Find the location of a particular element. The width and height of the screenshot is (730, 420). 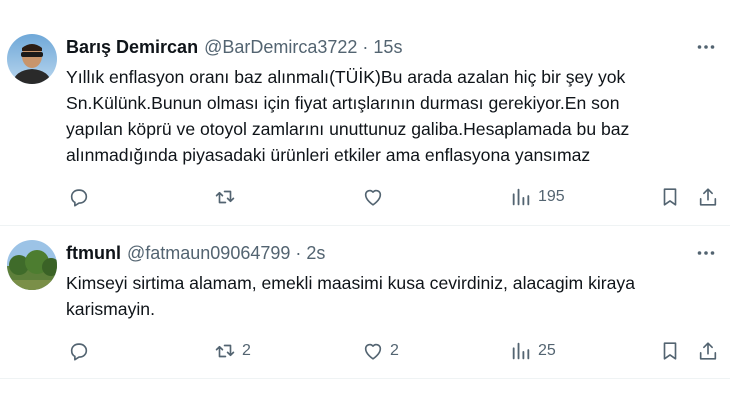

tweet-text-line: karismayin. is located at coordinates (110, 309).